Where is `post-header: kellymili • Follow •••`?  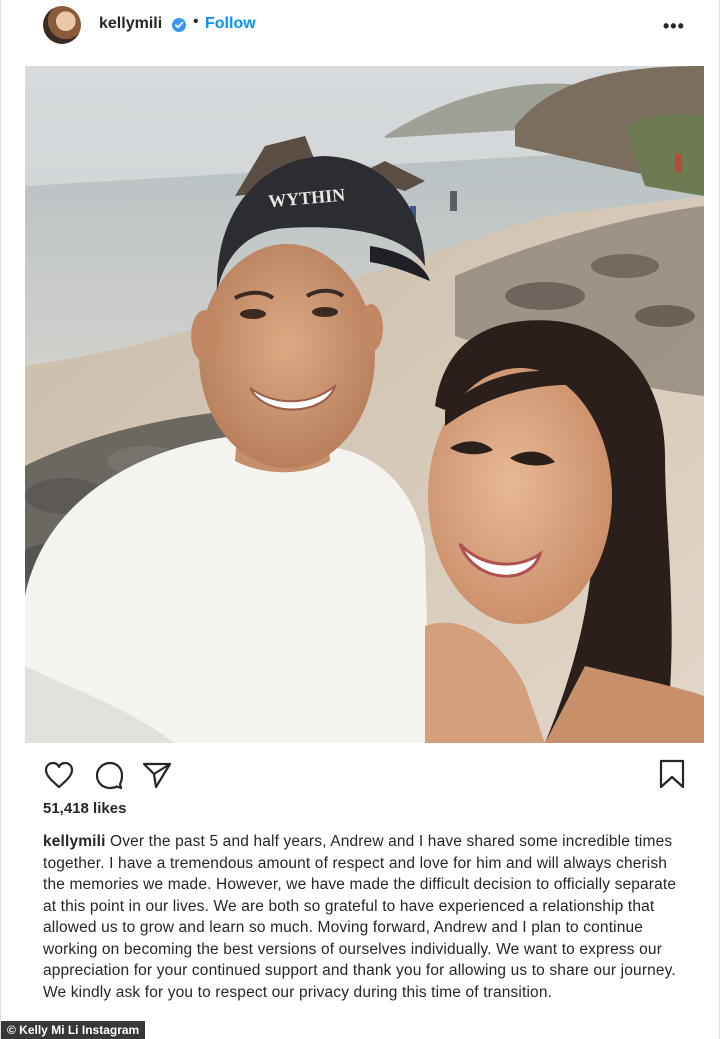
post-header: kellymili • Follow ••• is located at coordinates (360, 29).